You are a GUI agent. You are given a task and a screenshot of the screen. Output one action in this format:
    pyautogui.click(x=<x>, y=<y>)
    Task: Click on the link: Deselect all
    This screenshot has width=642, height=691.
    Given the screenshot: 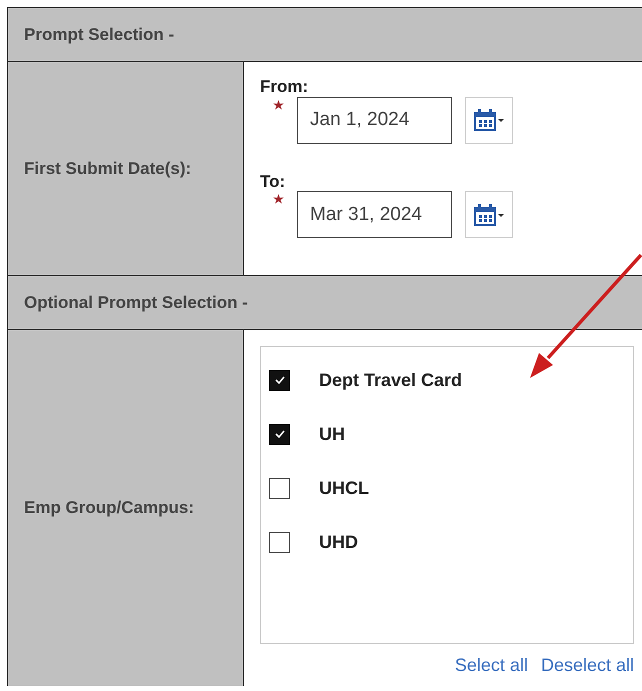 What is the action you would take?
    pyautogui.click(x=587, y=665)
    